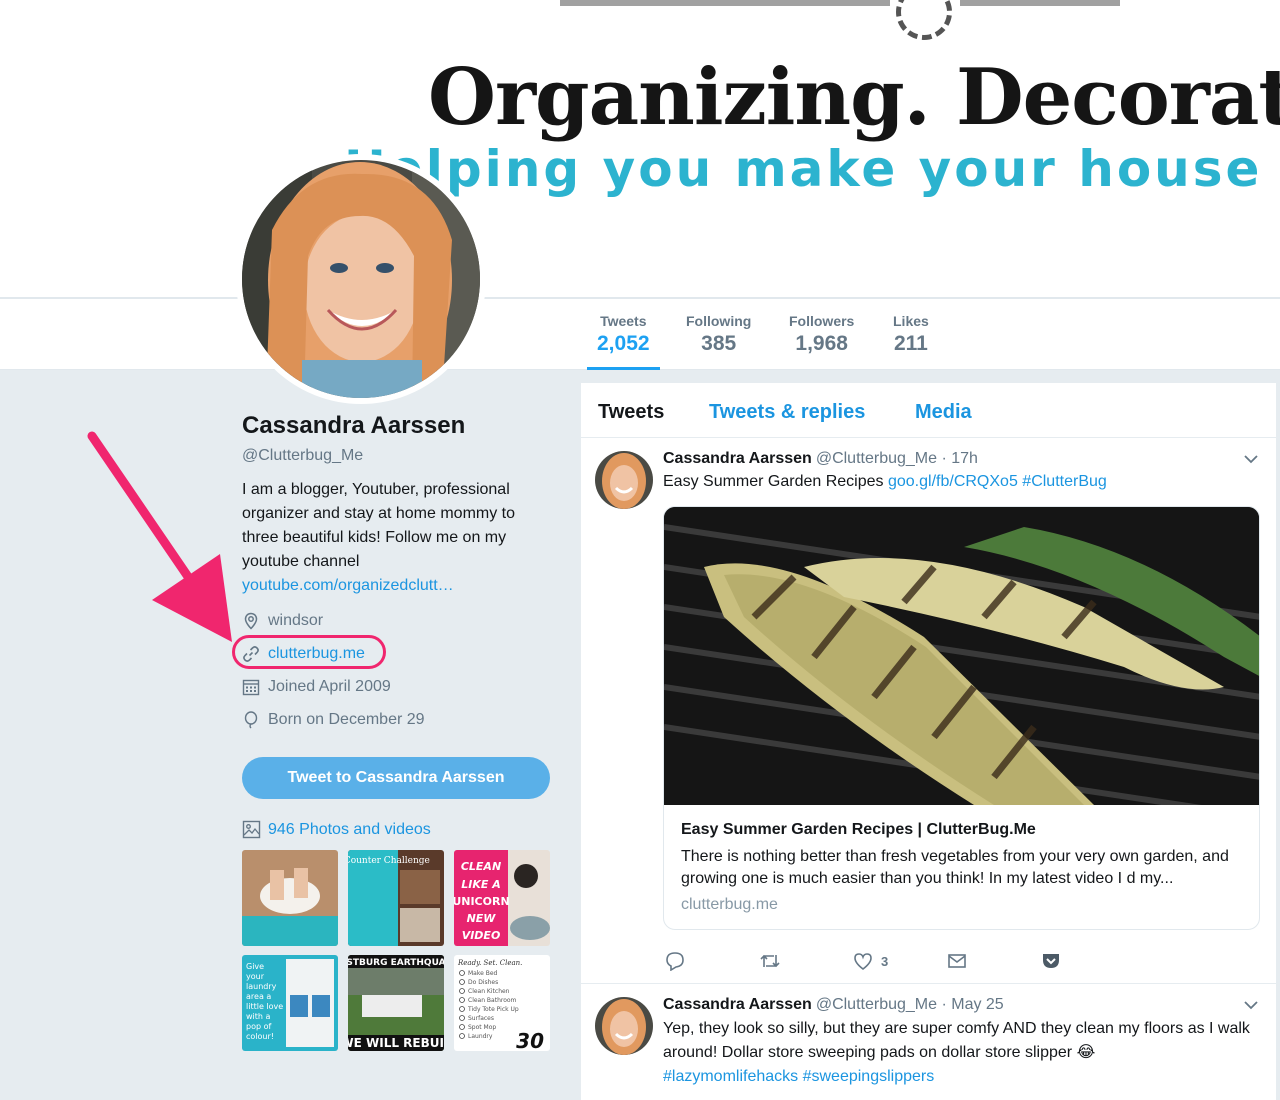 Image resolution: width=1280 pixels, height=1100 pixels. I want to click on tweet-handle-time: @Clutterbug_Me · May 25, so click(910, 1004).